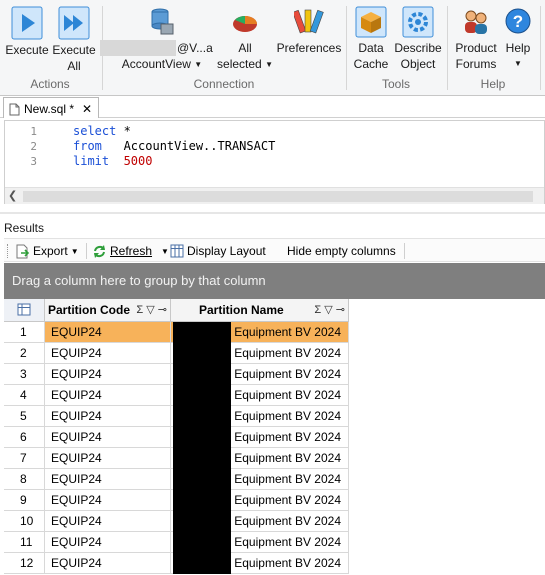  What do you see at coordinates (341, 251) in the screenshot?
I see `hide-empty-columns-button: Hide empty columns` at bounding box center [341, 251].